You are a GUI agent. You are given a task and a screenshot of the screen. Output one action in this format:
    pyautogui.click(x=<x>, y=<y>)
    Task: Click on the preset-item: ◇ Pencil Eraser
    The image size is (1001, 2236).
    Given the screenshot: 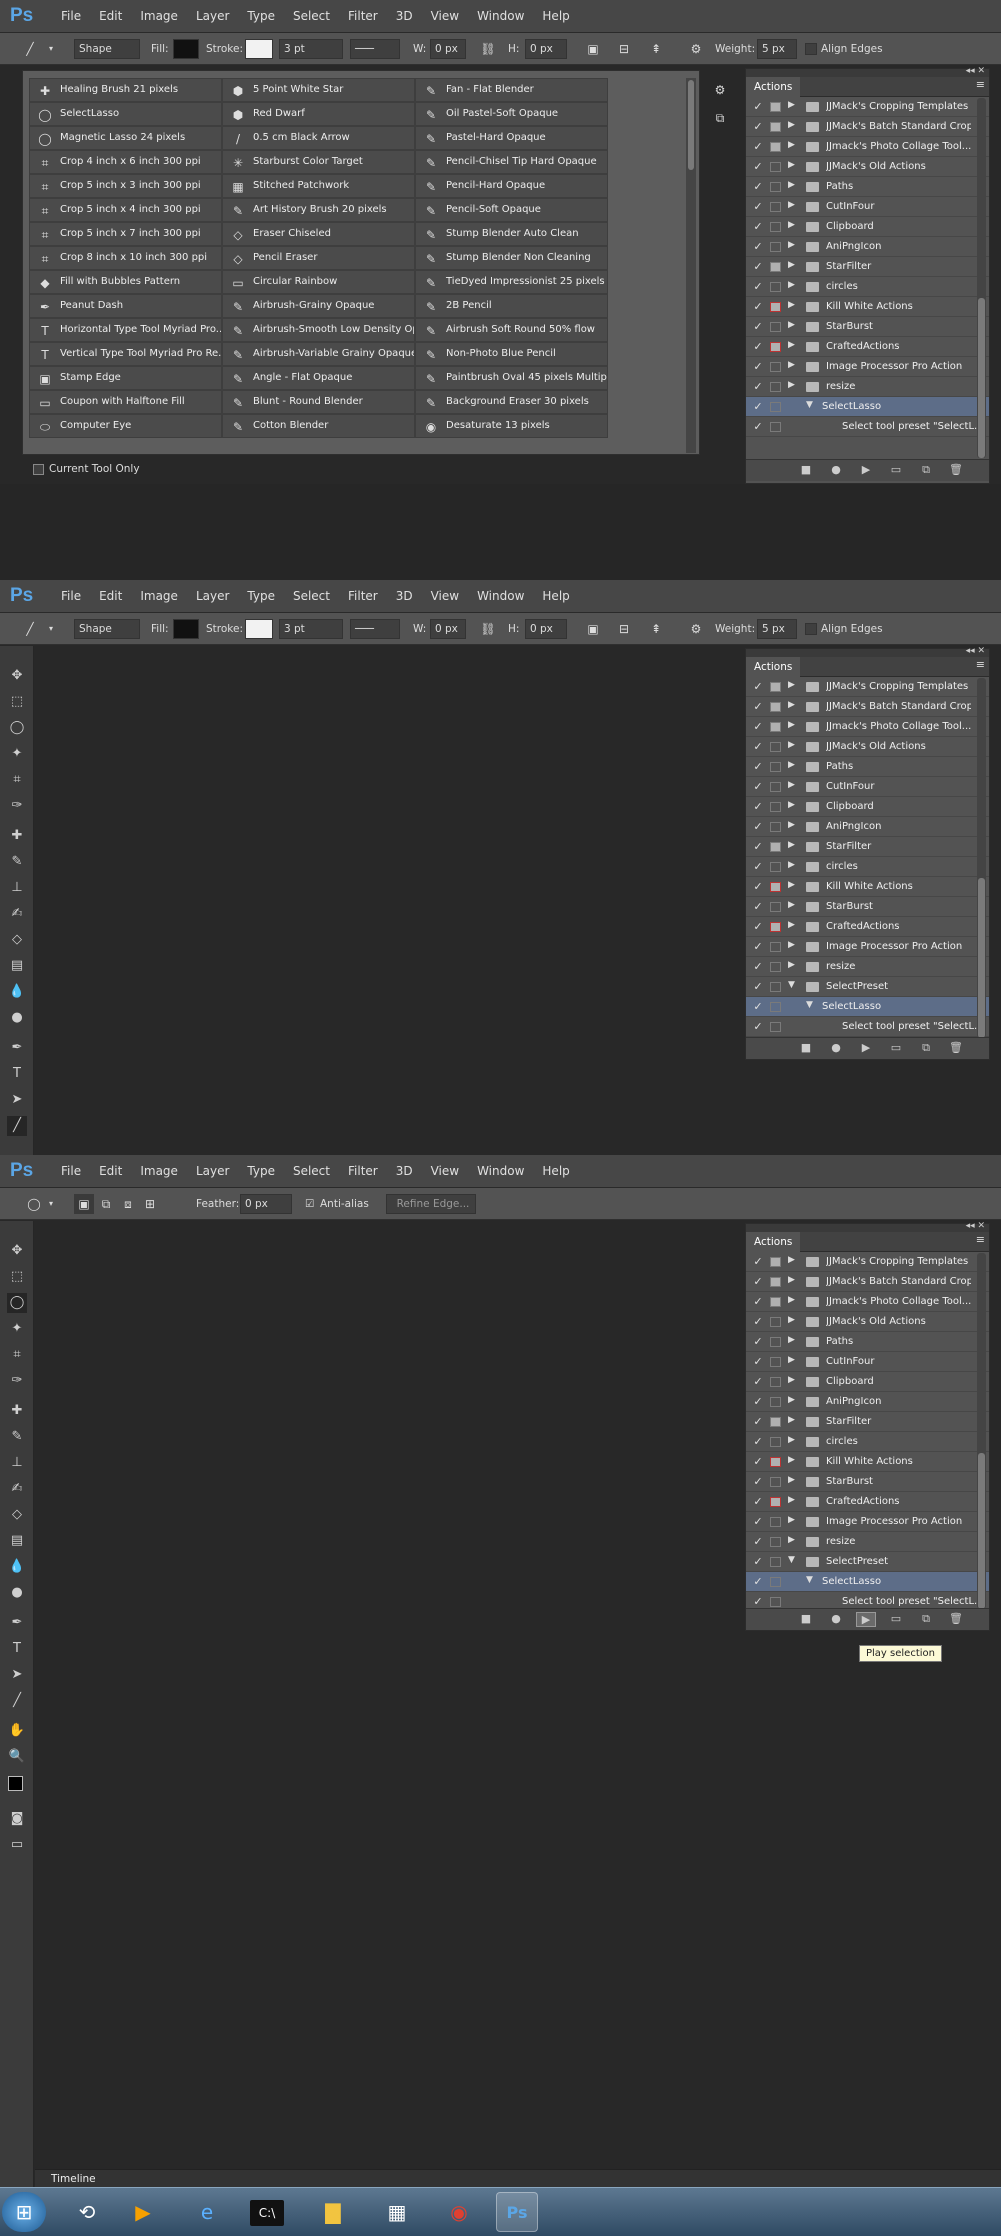 What is the action you would take?
    pyautogui.click(x=318, y=258)
    